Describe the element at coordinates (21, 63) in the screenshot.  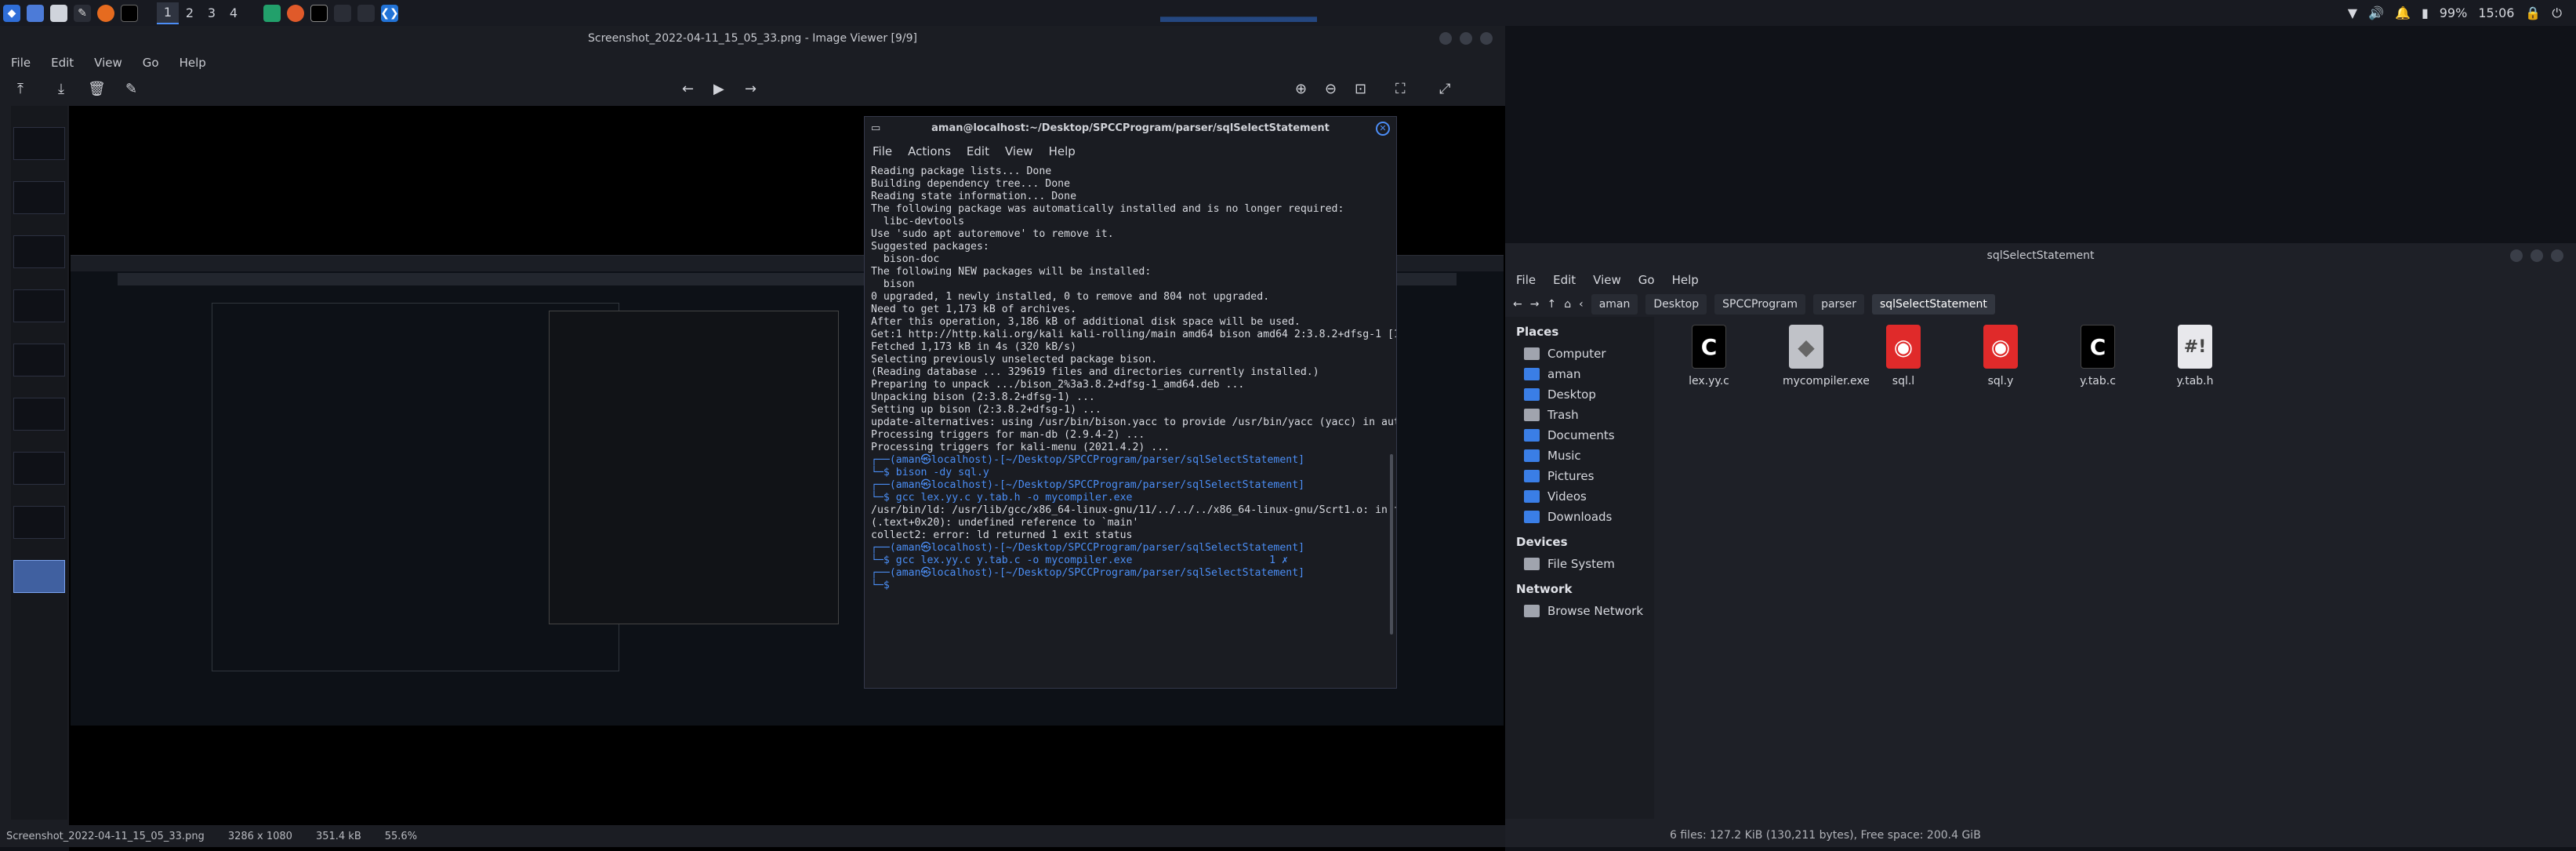
I see `menu-file: File` at that location.